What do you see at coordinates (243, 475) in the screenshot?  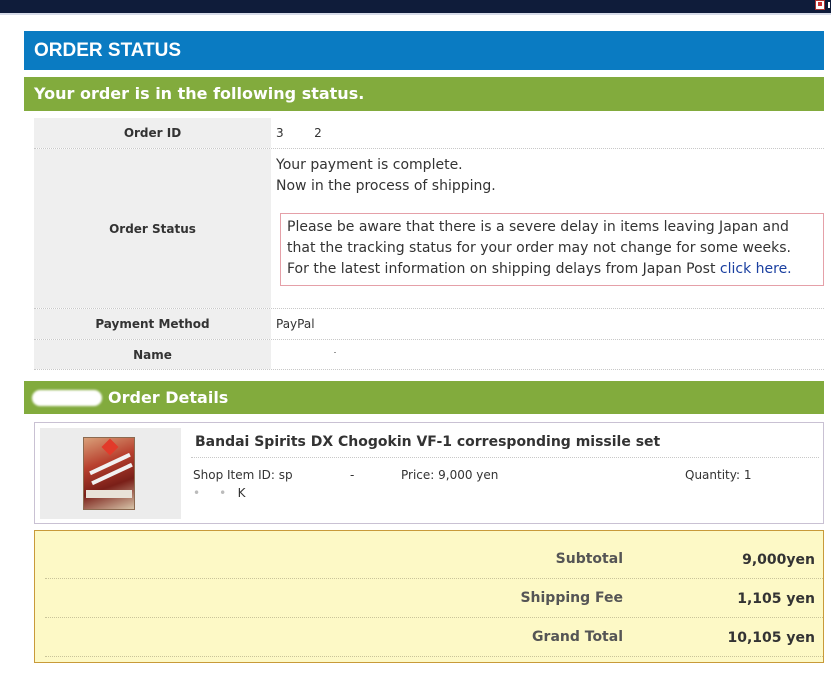 I see `shop-item-id: Shop Item ID: sp` at bounding box center [243, 475].